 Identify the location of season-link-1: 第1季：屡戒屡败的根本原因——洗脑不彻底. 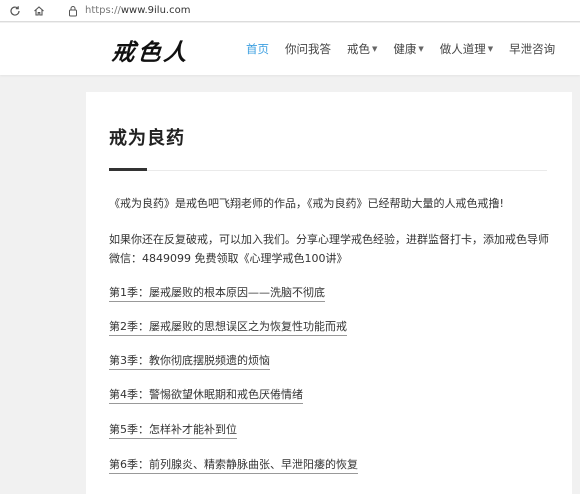
(217, 293).